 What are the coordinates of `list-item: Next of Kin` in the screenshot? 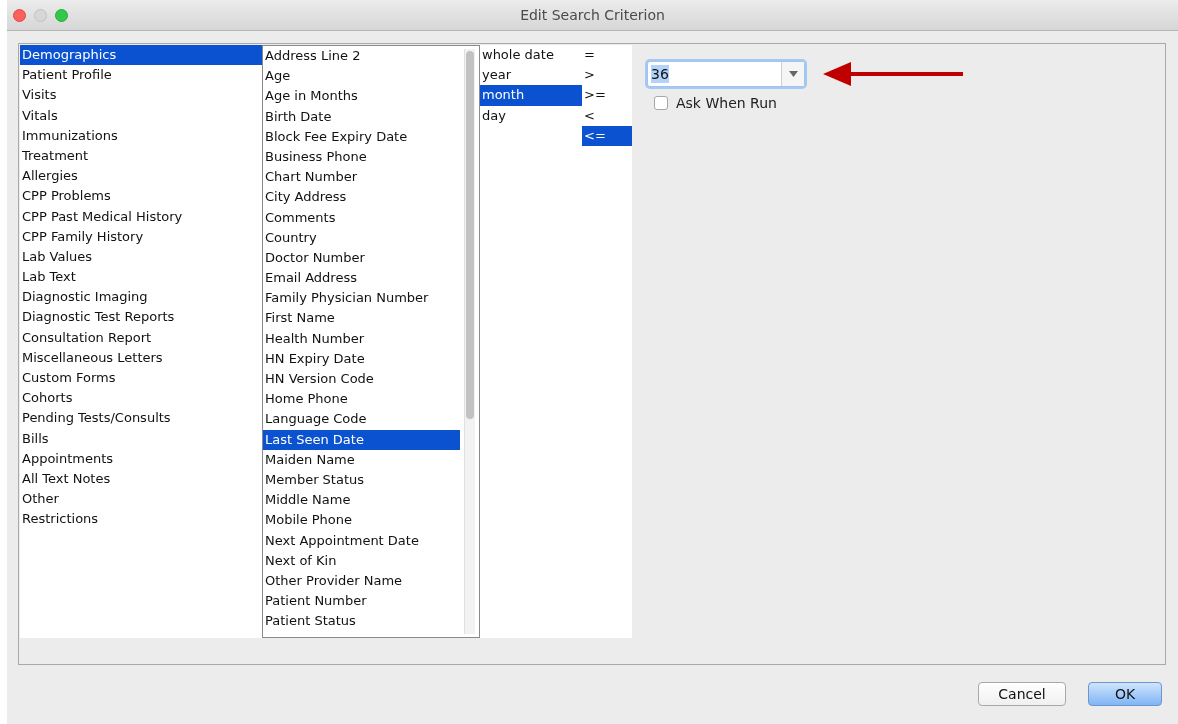 It's located at (361, 560).